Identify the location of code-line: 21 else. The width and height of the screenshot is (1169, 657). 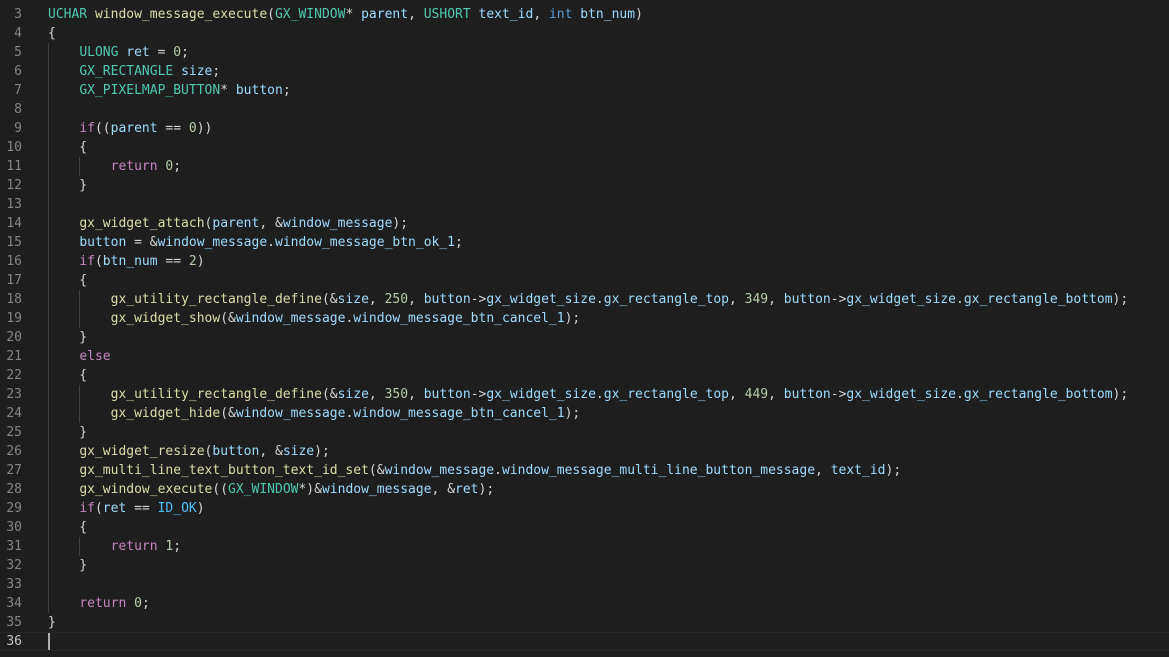
(584, 356).